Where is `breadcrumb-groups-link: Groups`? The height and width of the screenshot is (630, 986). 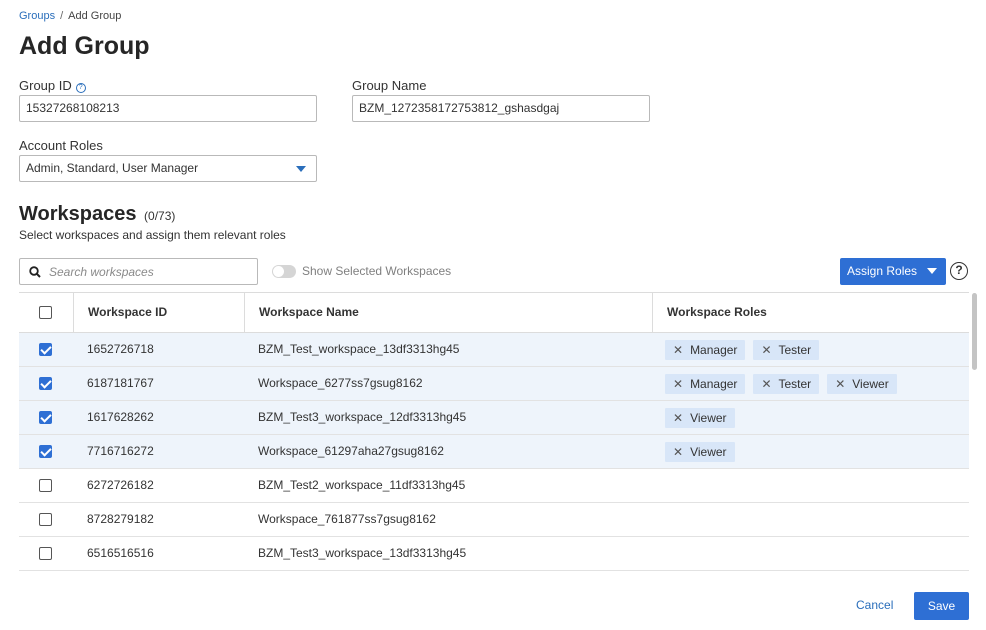 breadcrumb-groups-link: Groups is located at coordinates (37, 16).